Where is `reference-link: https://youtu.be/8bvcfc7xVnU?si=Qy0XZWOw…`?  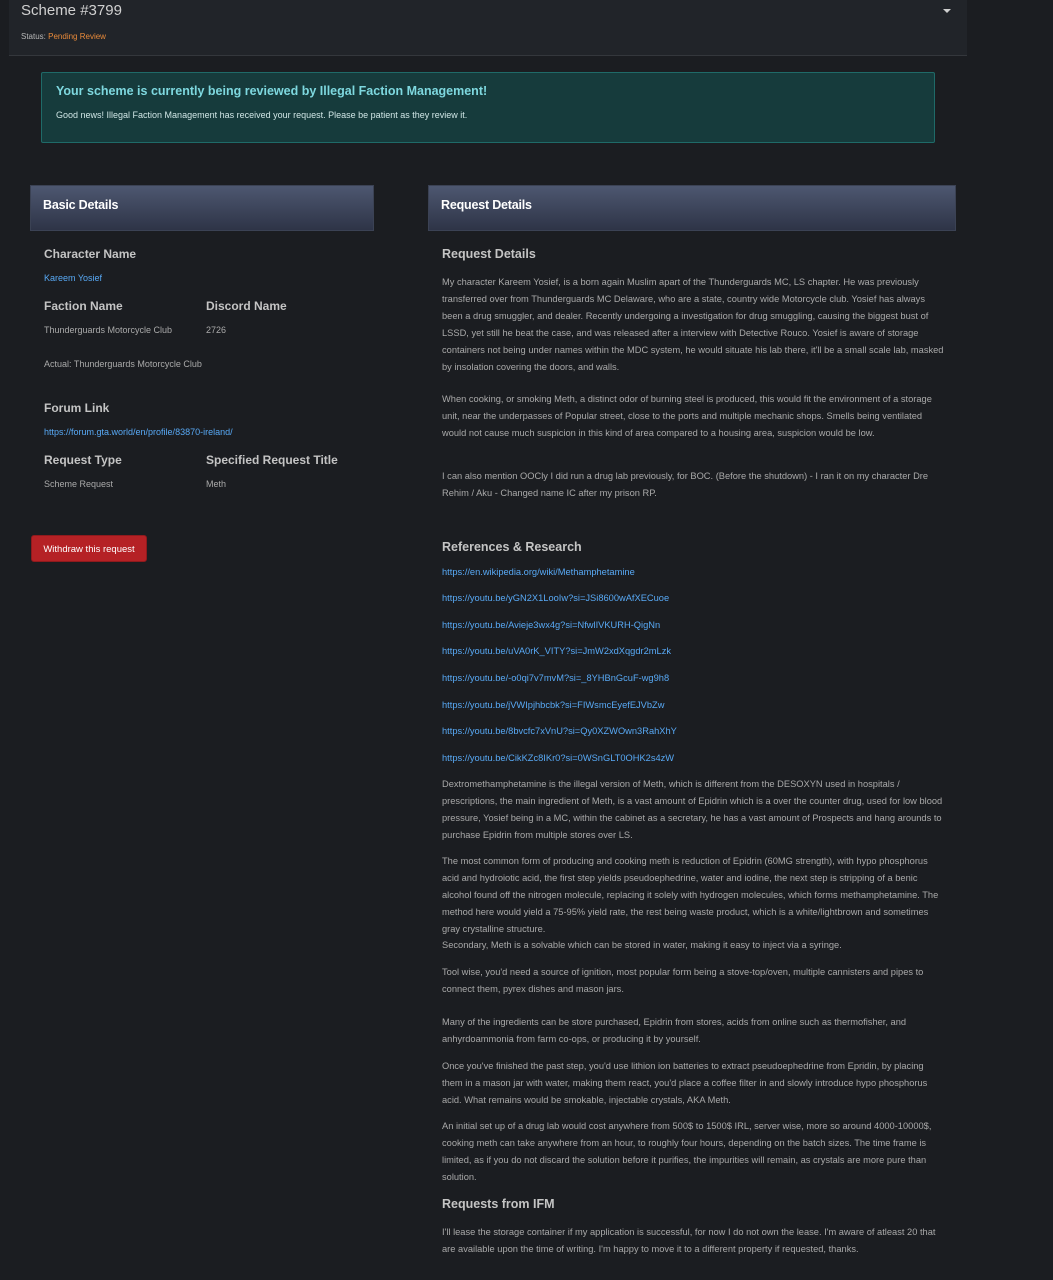
reference-link: https://youtu.be/8bvcfc7xVnU?si=Qy0XZWOw… is located at coordinates (559, 731).